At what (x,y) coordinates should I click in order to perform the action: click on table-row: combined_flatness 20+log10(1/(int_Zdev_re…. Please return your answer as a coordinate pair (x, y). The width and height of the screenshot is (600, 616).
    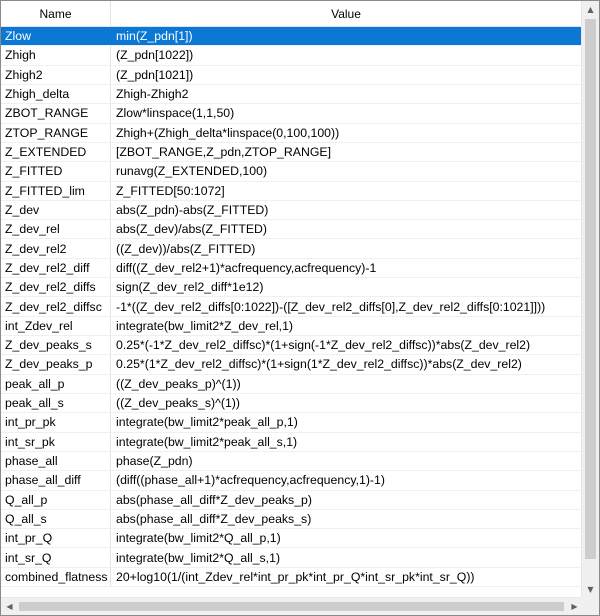
    Looking at the image, I should click on (291, 577).